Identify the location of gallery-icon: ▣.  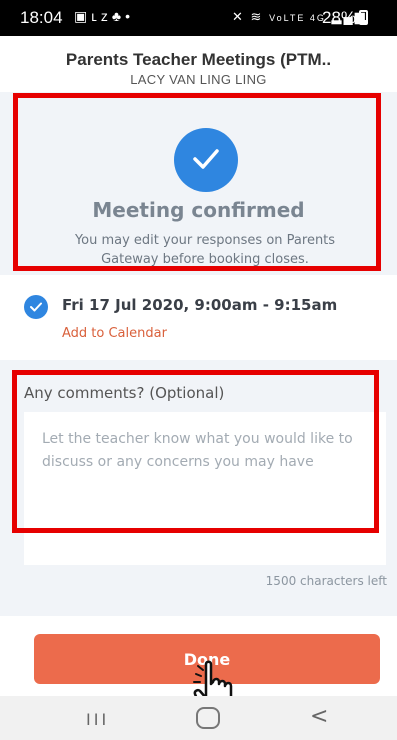
(83, 16).